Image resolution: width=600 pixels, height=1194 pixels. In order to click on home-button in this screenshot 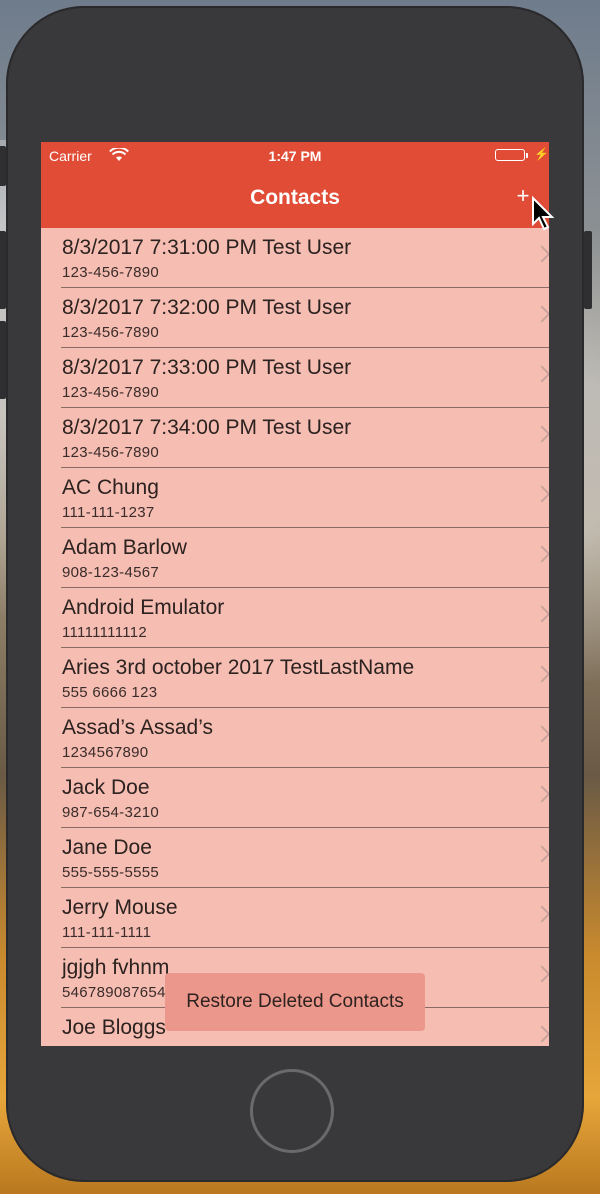, I will do `click(292, 1111)`.